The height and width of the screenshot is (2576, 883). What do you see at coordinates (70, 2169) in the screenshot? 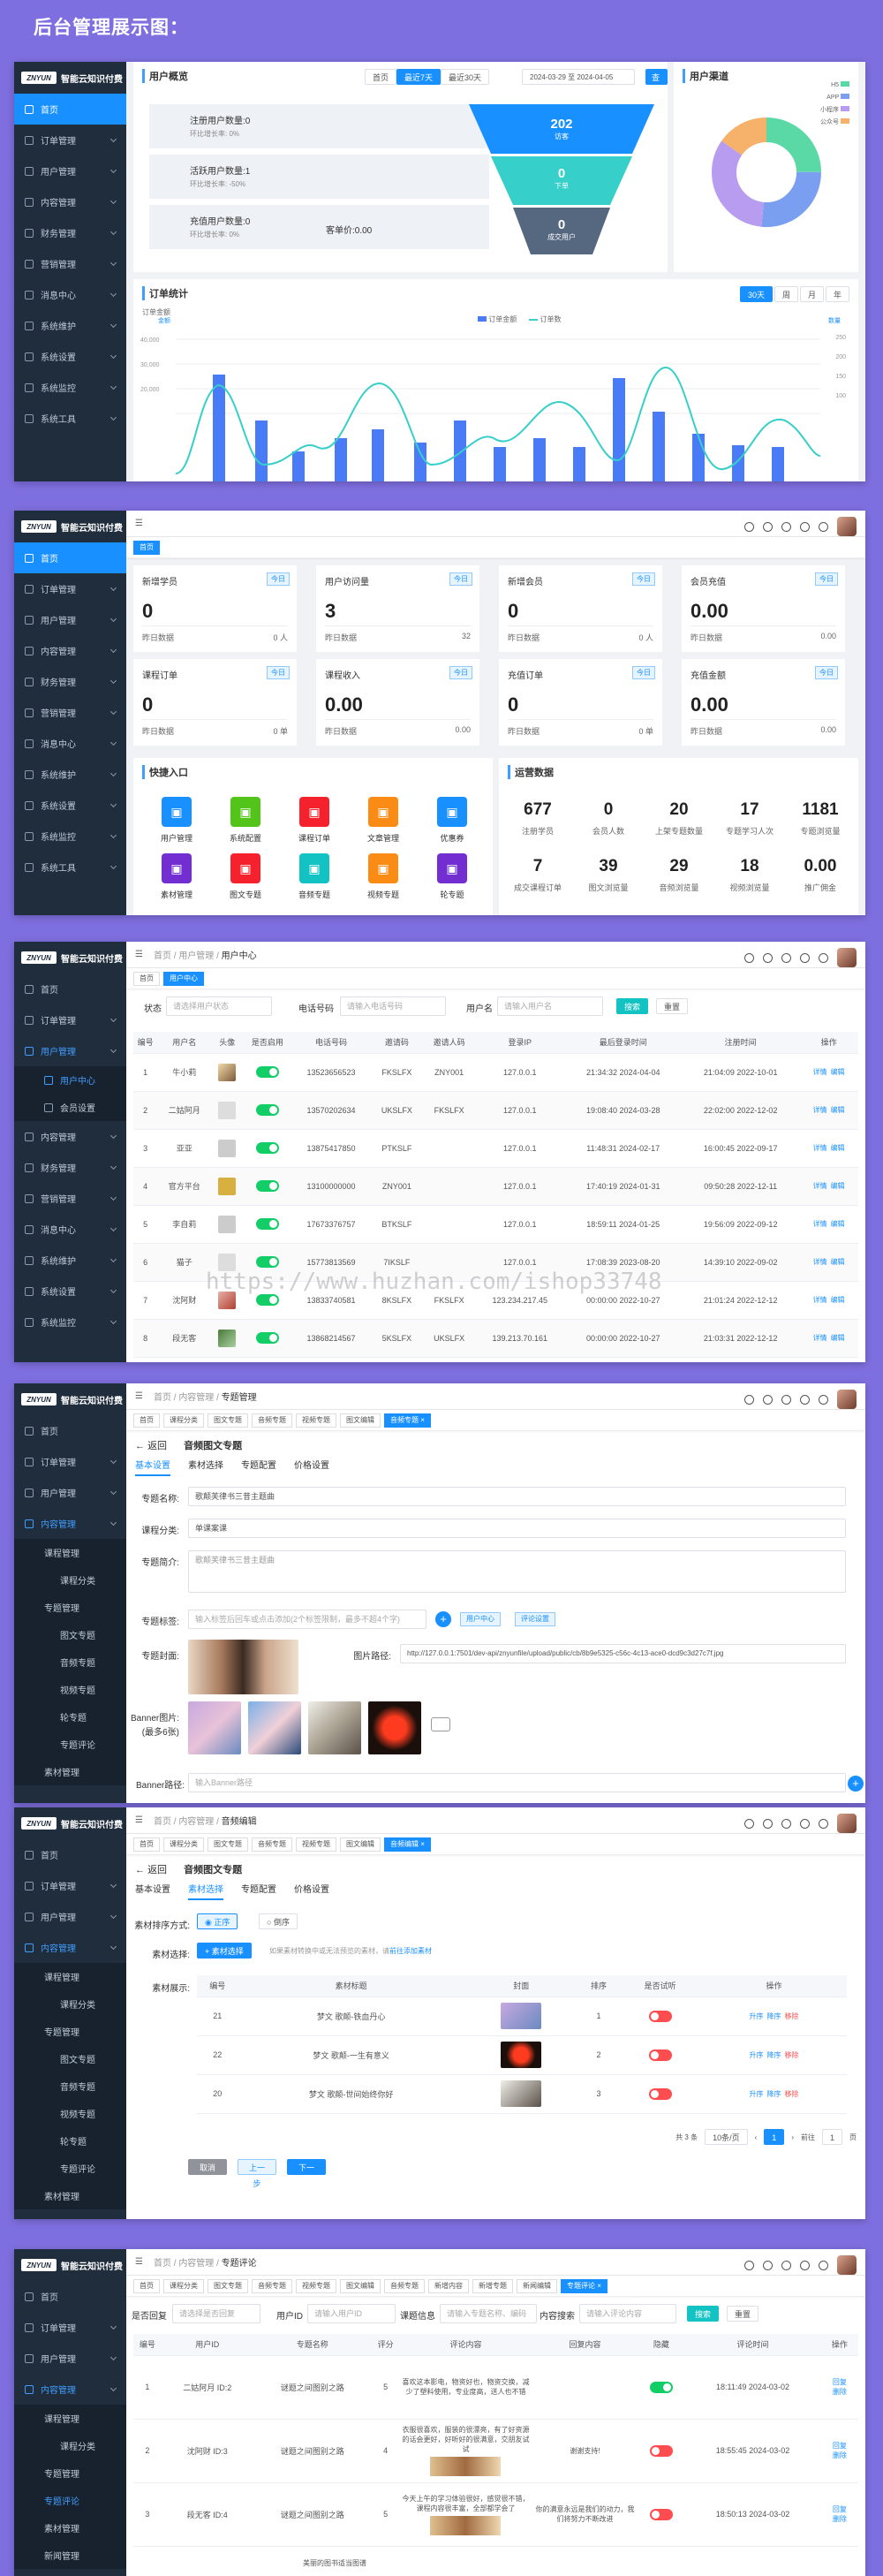
I see `sidebar-sub-item: 专题评论` at bounding box center [70, 2169].